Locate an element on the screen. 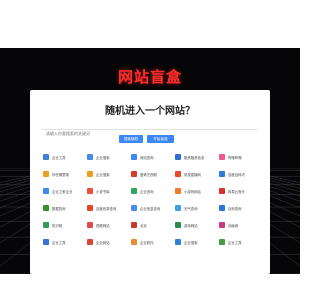 This screenshot has height=300, width=320. site-link: 百度百科内 is located at coordinates (239, 174).